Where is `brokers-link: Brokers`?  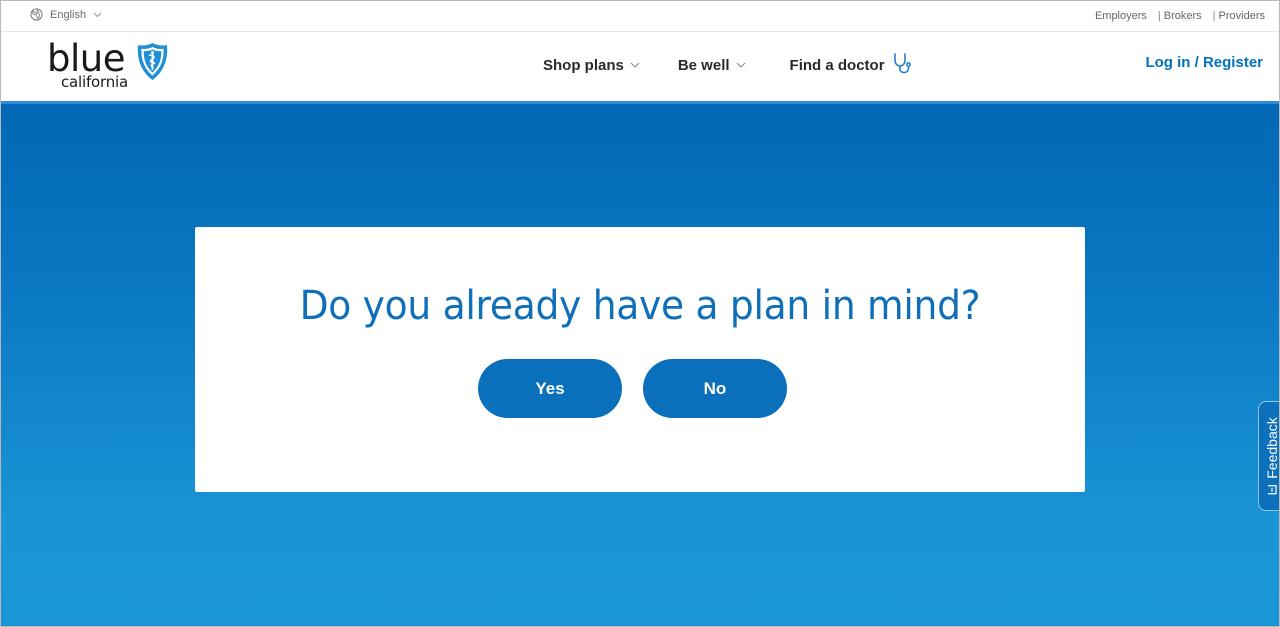 brokers-link: Brokers is located at coordinates (1183, 16).